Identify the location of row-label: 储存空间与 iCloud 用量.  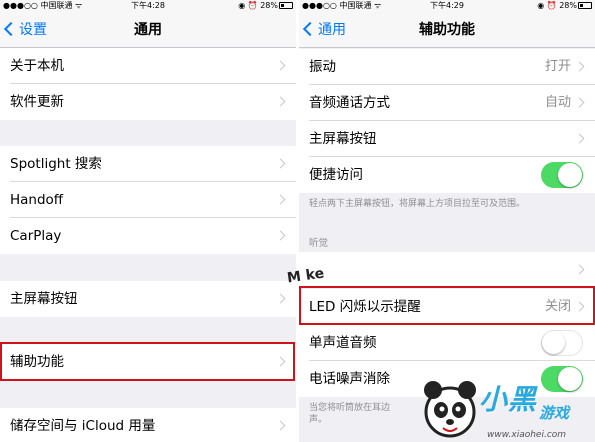
(83, 426).